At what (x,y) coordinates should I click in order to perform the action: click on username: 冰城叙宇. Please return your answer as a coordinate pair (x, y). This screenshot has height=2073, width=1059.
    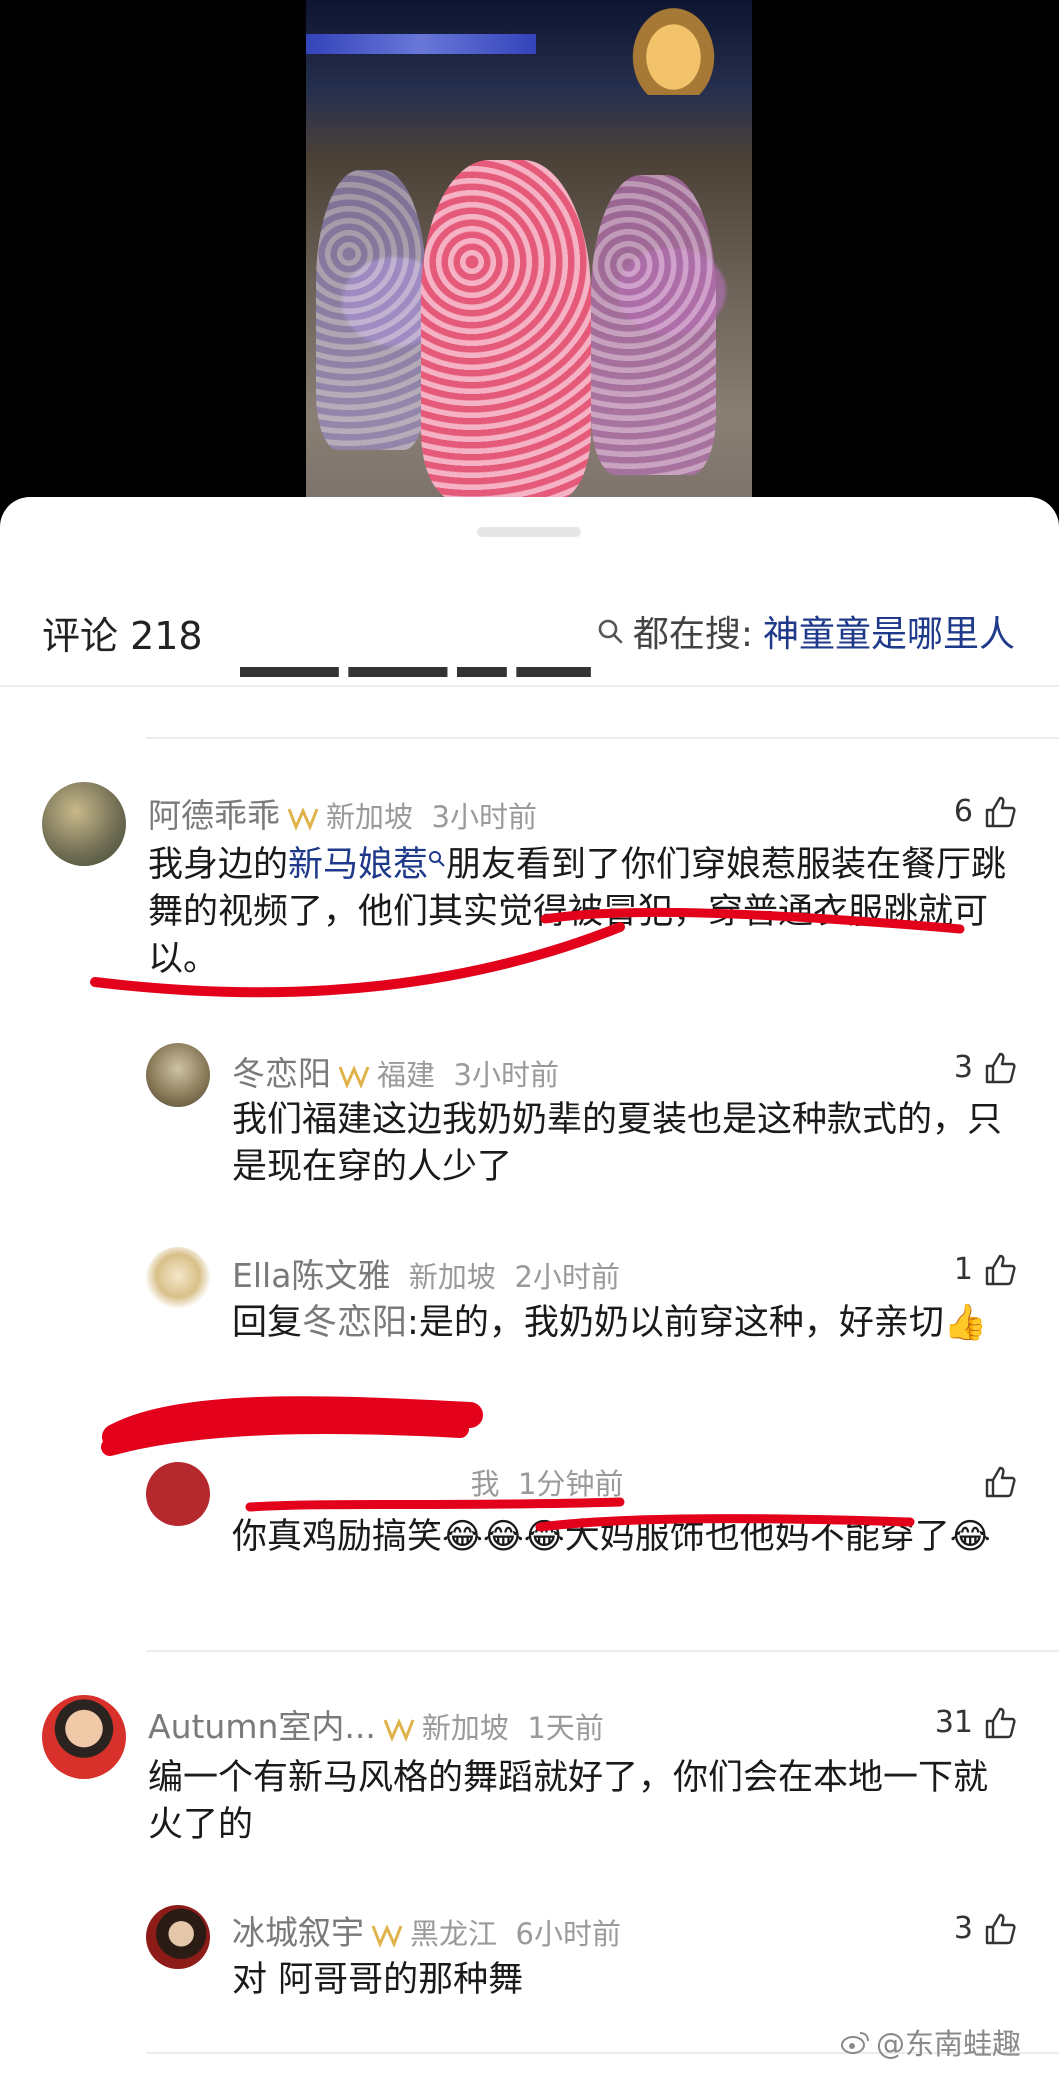
    Looking at the image, I should click on (298, 1932).